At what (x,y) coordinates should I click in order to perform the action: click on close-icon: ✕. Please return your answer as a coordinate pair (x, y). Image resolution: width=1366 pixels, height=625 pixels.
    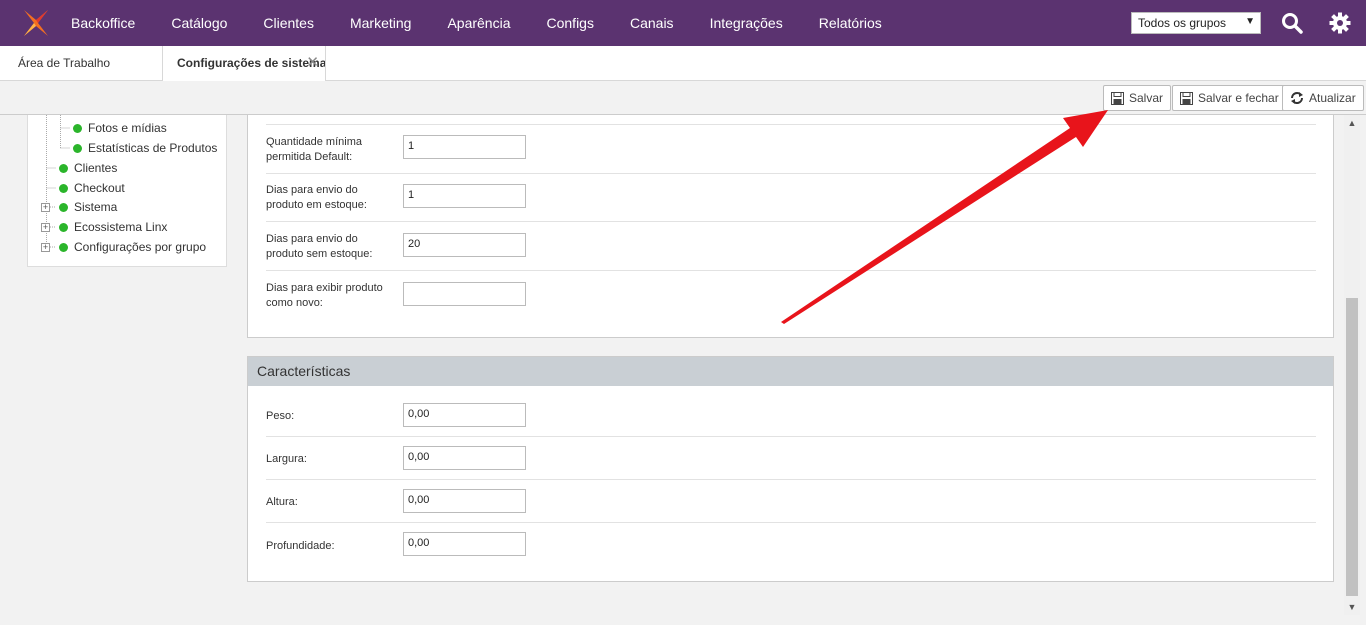
    Looking at the image, I should click on (312, 63).